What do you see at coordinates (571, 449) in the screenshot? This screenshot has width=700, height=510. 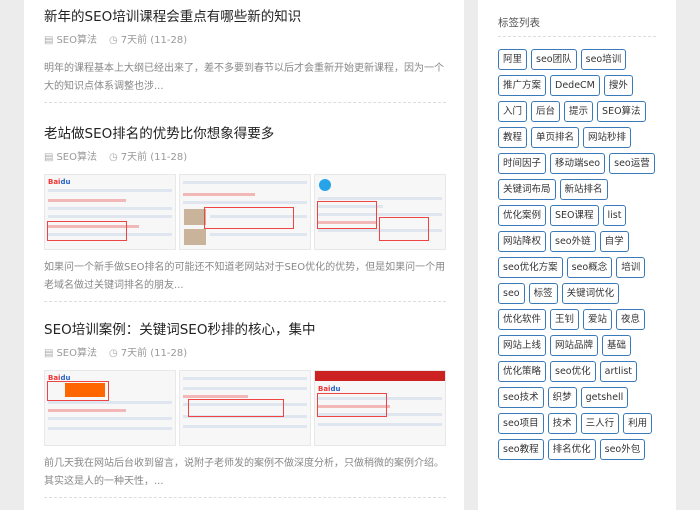 I see `tag-link: 排名优化` at bounding box center [571, 449].